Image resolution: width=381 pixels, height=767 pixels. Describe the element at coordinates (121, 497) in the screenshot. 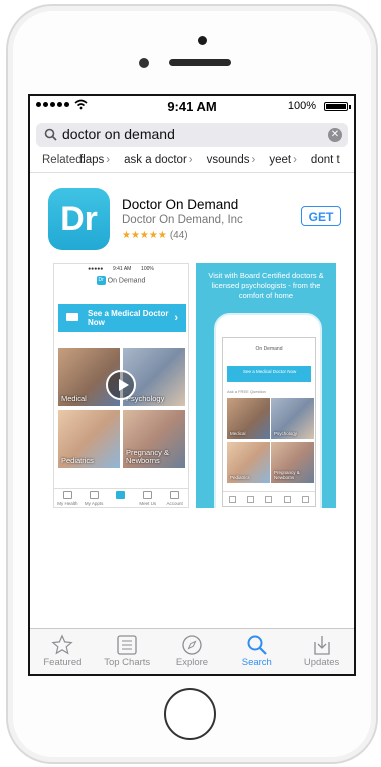

I see `mini-tab-bar: My Health My Appts Meet Us Account` at that location.